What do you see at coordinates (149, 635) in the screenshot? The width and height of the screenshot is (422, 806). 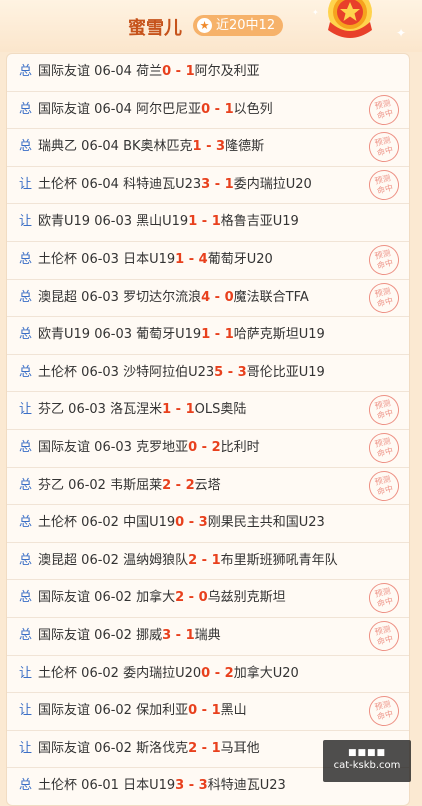 I see `home-team: 挪威` at bounding box center [149, 635].